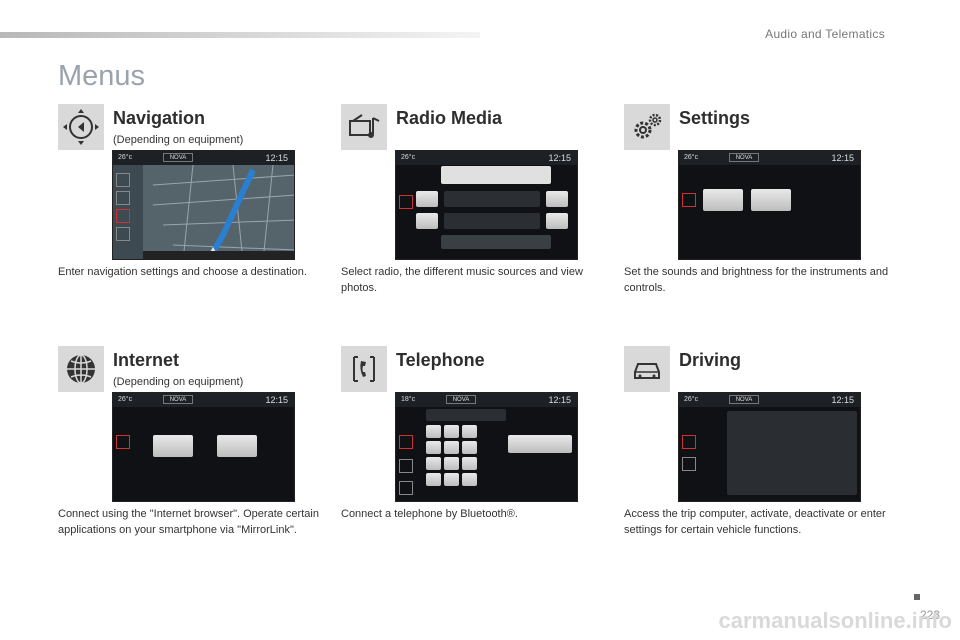  What do you see at coordinates (433, 479) in the screenshot?
I see `key-star` at bounding box center [433, 479].